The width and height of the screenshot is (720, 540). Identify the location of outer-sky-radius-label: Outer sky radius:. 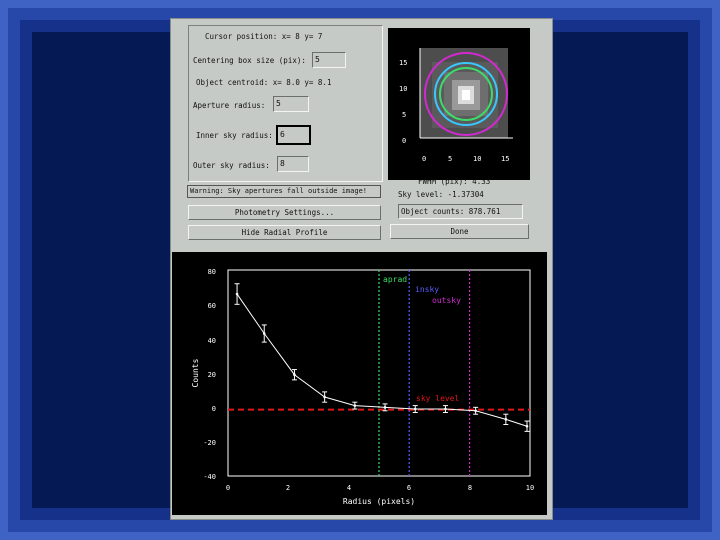
(231, 165).